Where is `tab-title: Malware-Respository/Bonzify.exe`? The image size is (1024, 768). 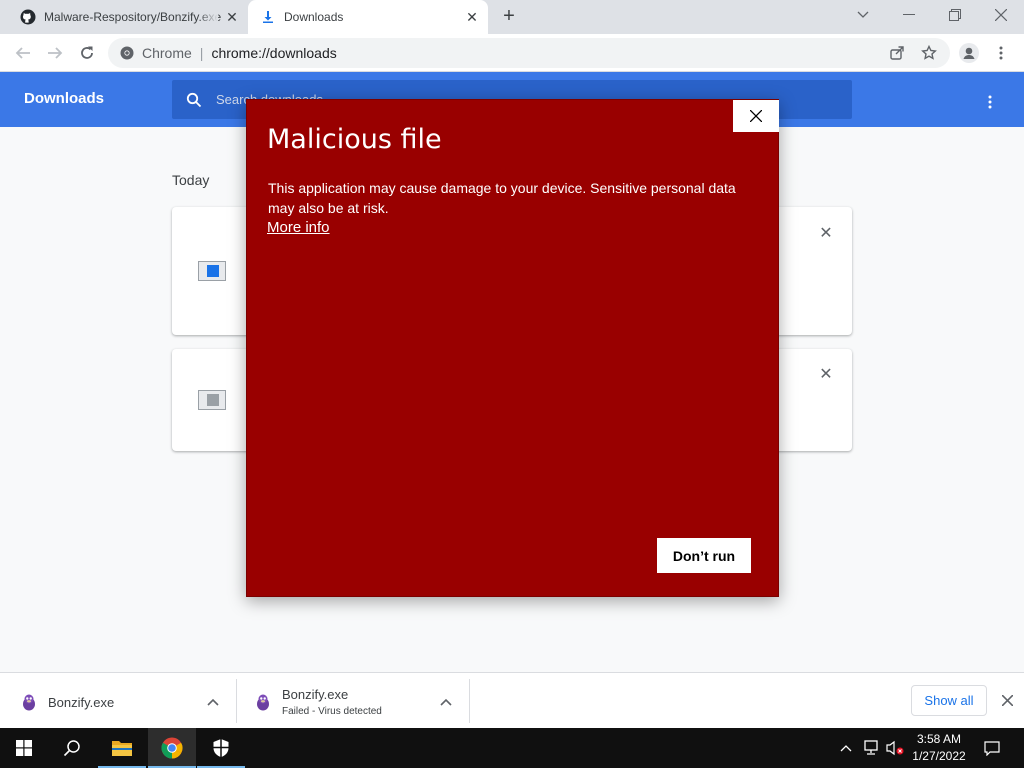
tab-title: Malware-Respository/Bonzify.exe is located at coordinates (133, 17).